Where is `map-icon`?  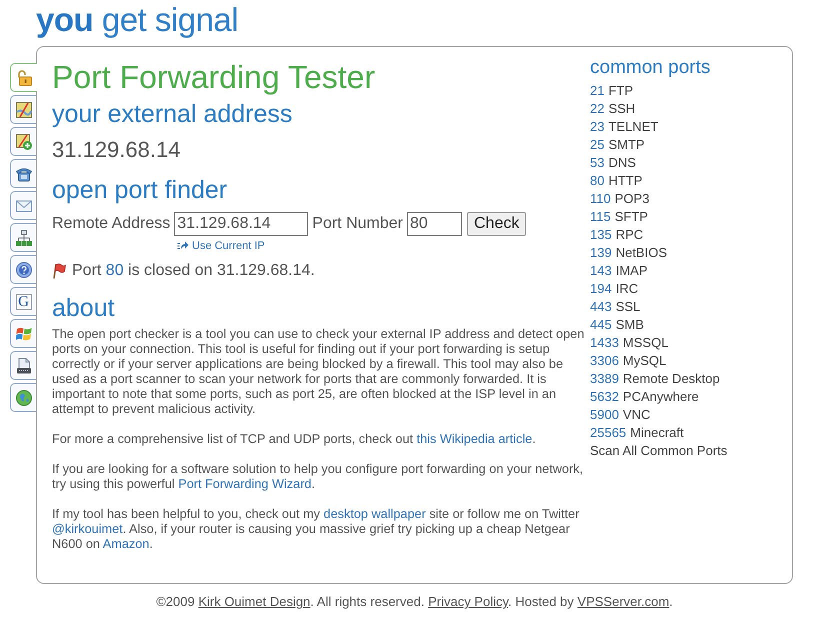 map-icon is located at coordinates (24, 110).